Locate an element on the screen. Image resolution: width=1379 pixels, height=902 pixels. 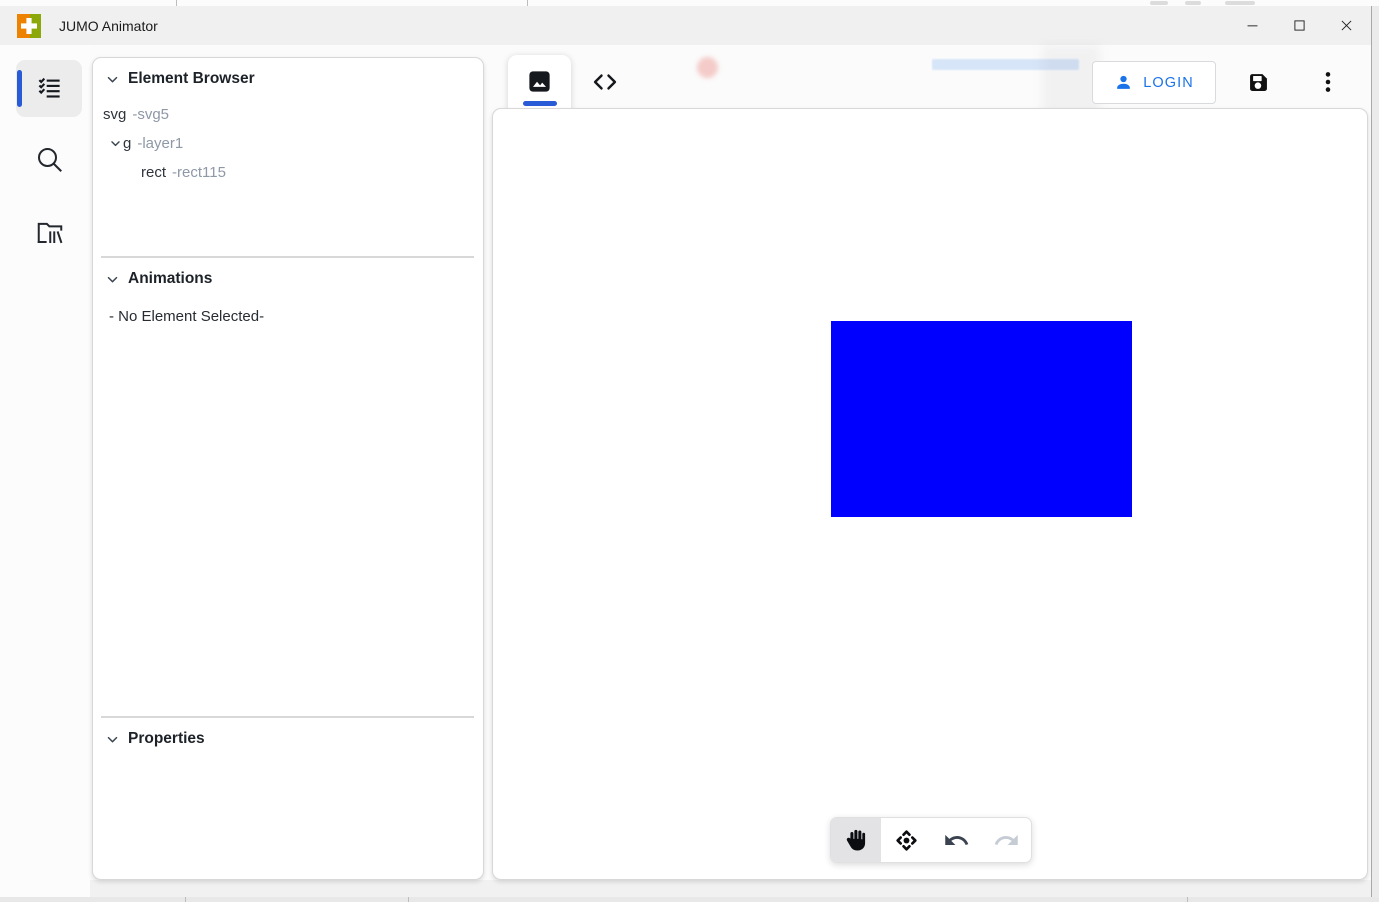
checklist-icon is located at coordinates (49, 87).